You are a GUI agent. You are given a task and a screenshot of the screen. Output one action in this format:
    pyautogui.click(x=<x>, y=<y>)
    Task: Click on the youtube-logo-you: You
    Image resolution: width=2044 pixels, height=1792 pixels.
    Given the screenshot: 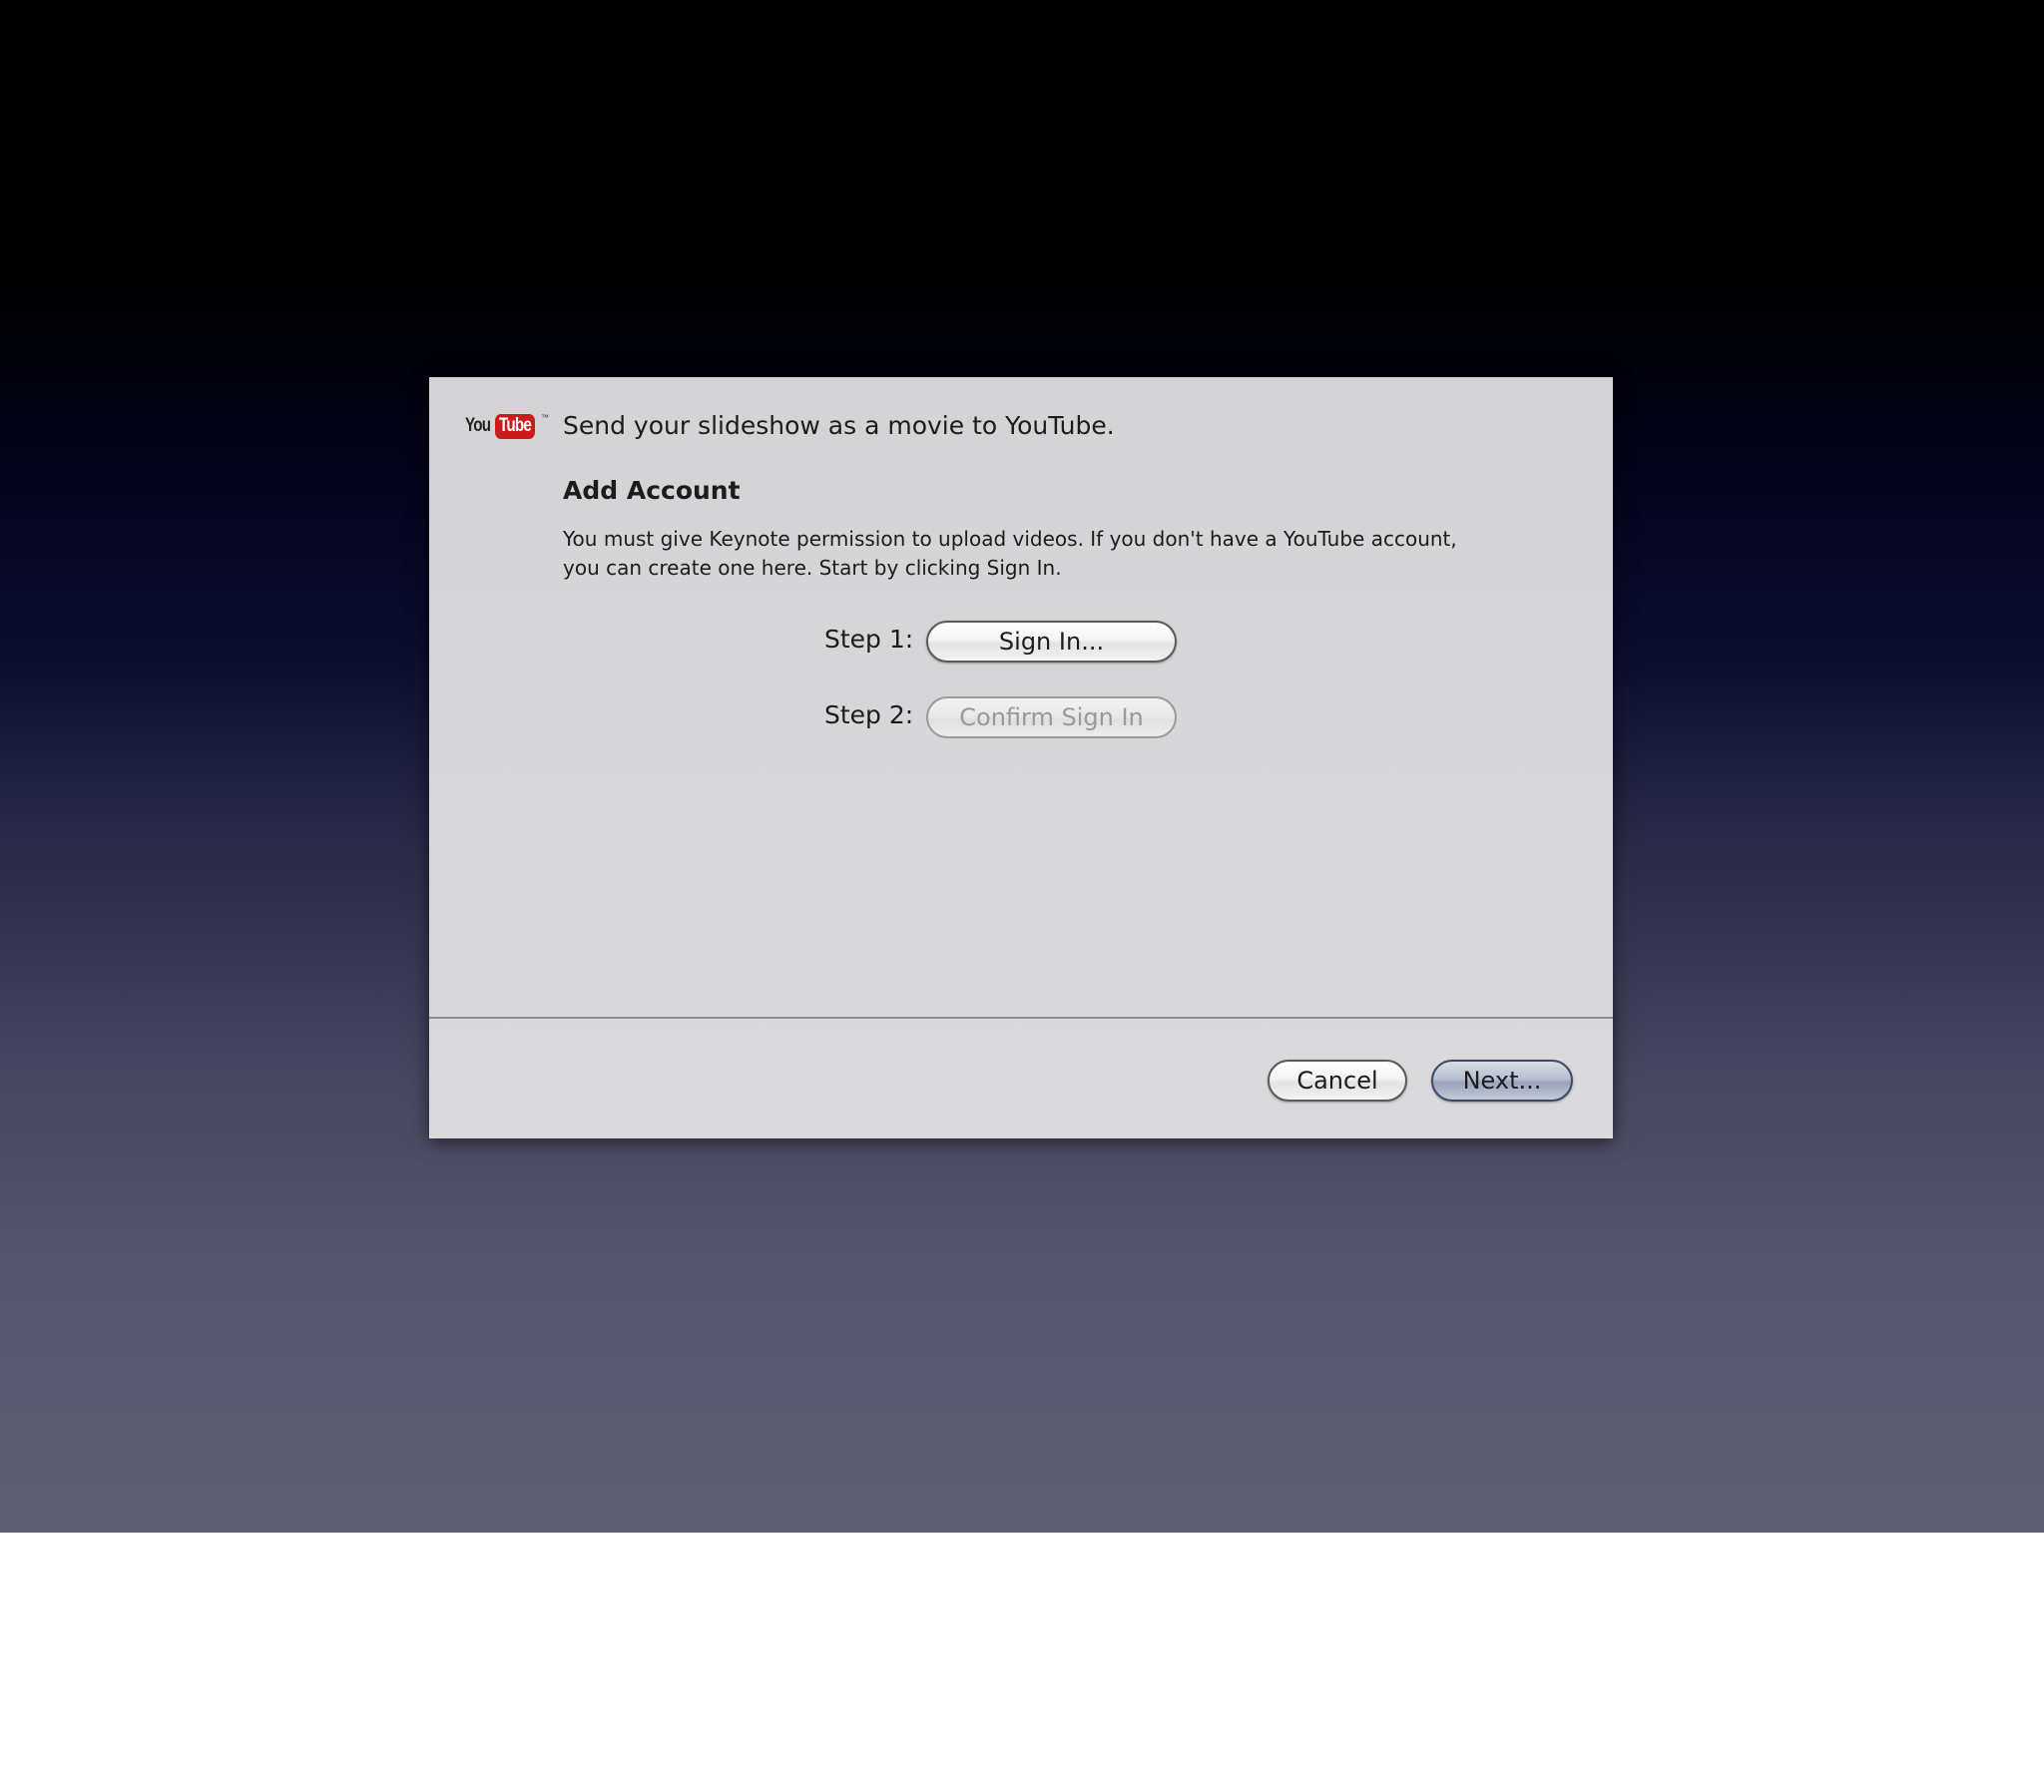 What is the action you would take?
    pyautogui.click(x=478, y=425)
    